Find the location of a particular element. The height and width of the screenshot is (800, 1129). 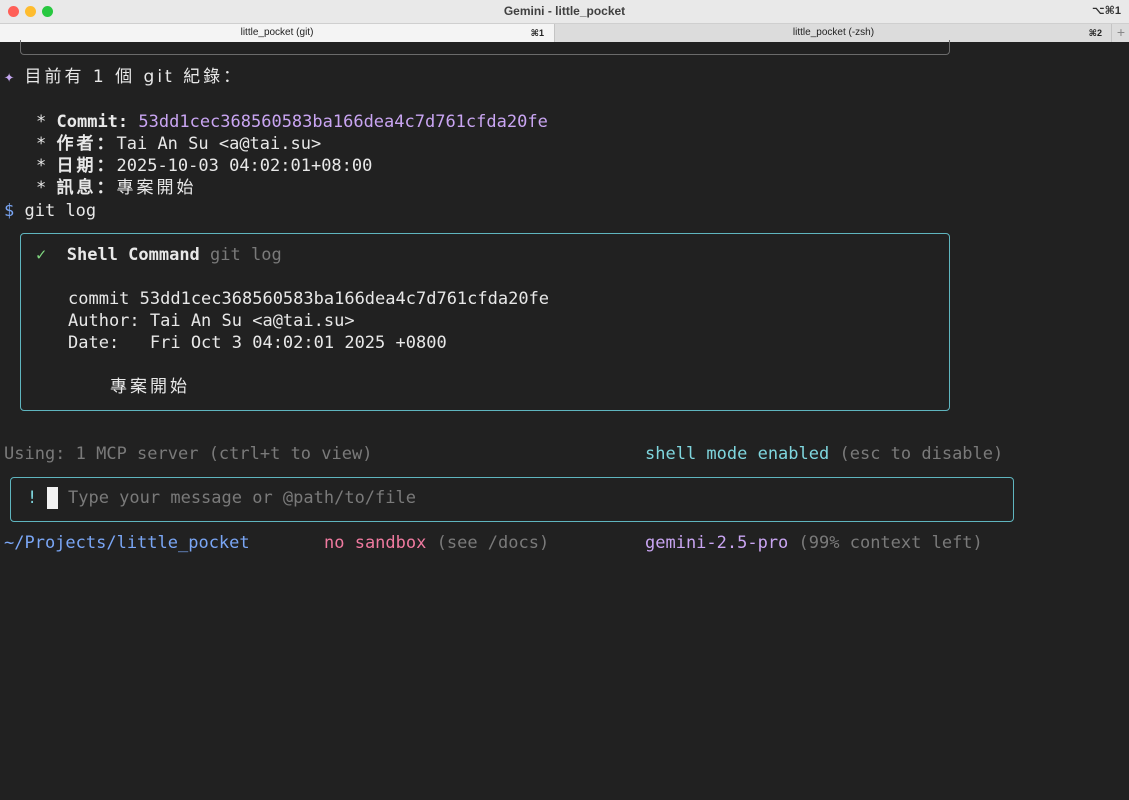

author-label: 作者： is located at coordinates (86, 144).